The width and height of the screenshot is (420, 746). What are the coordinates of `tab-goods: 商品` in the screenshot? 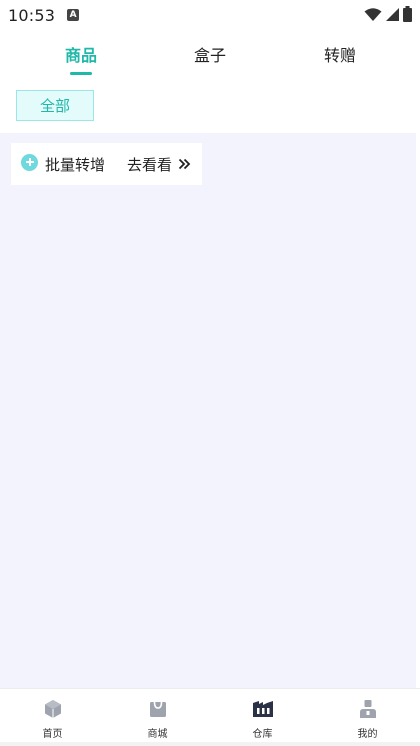 It's located at (81, 54).